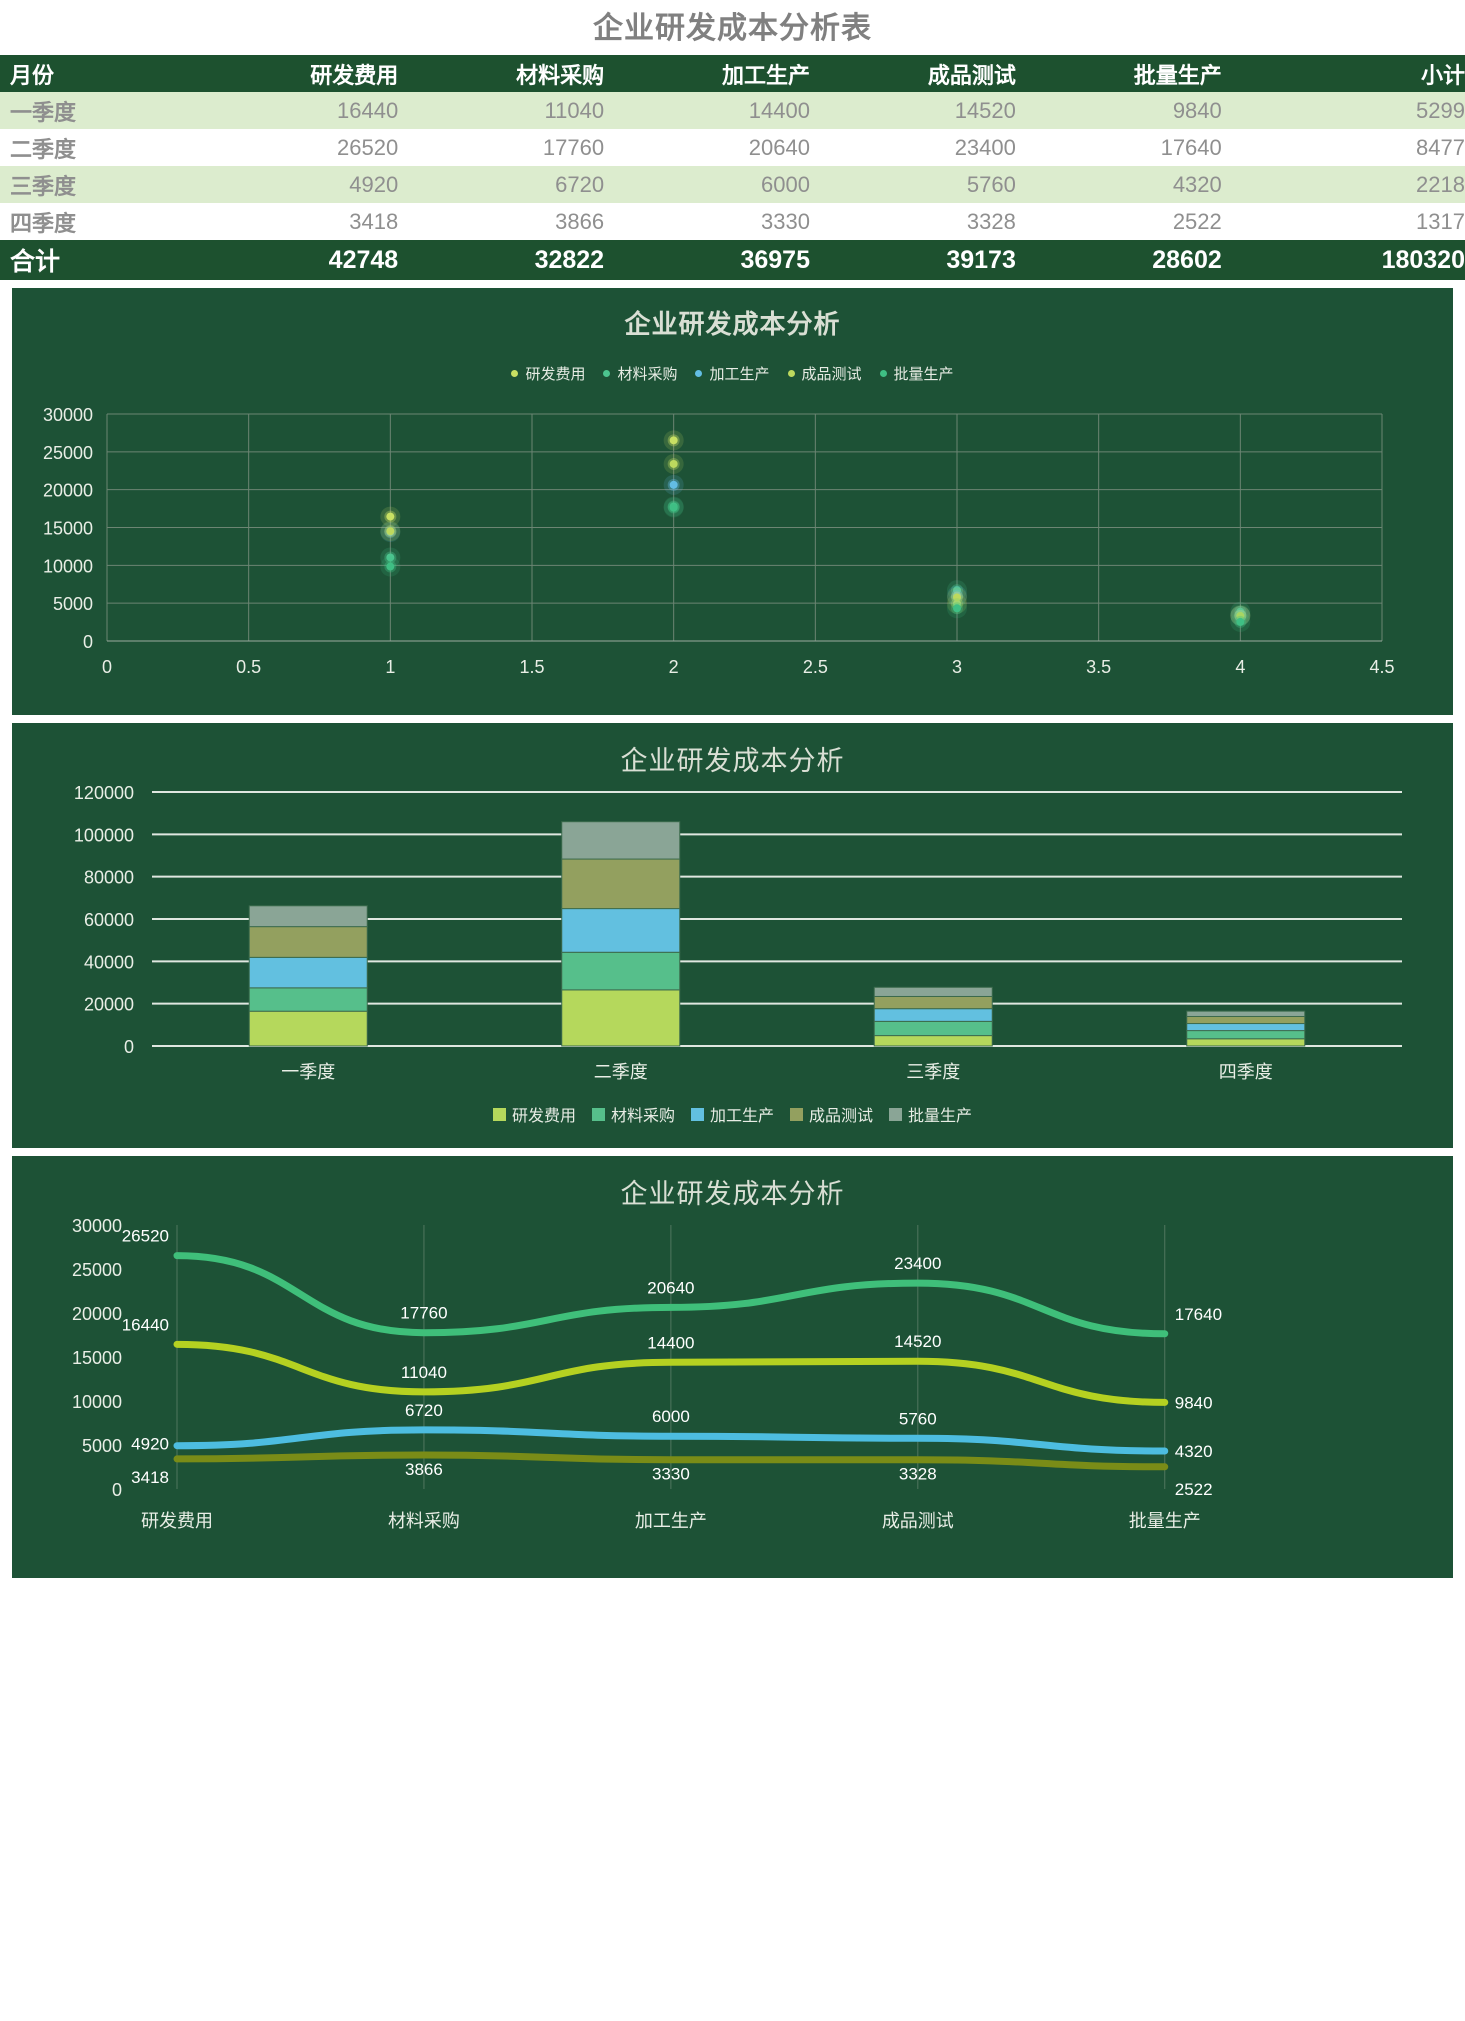 Image resolution: width=1465 pixels, height=2021 pixels. What do you see at coordinates (841, 1116) in the screenshot?
I see `legend-label: 成品测试` at bounding box center [841, 1116].